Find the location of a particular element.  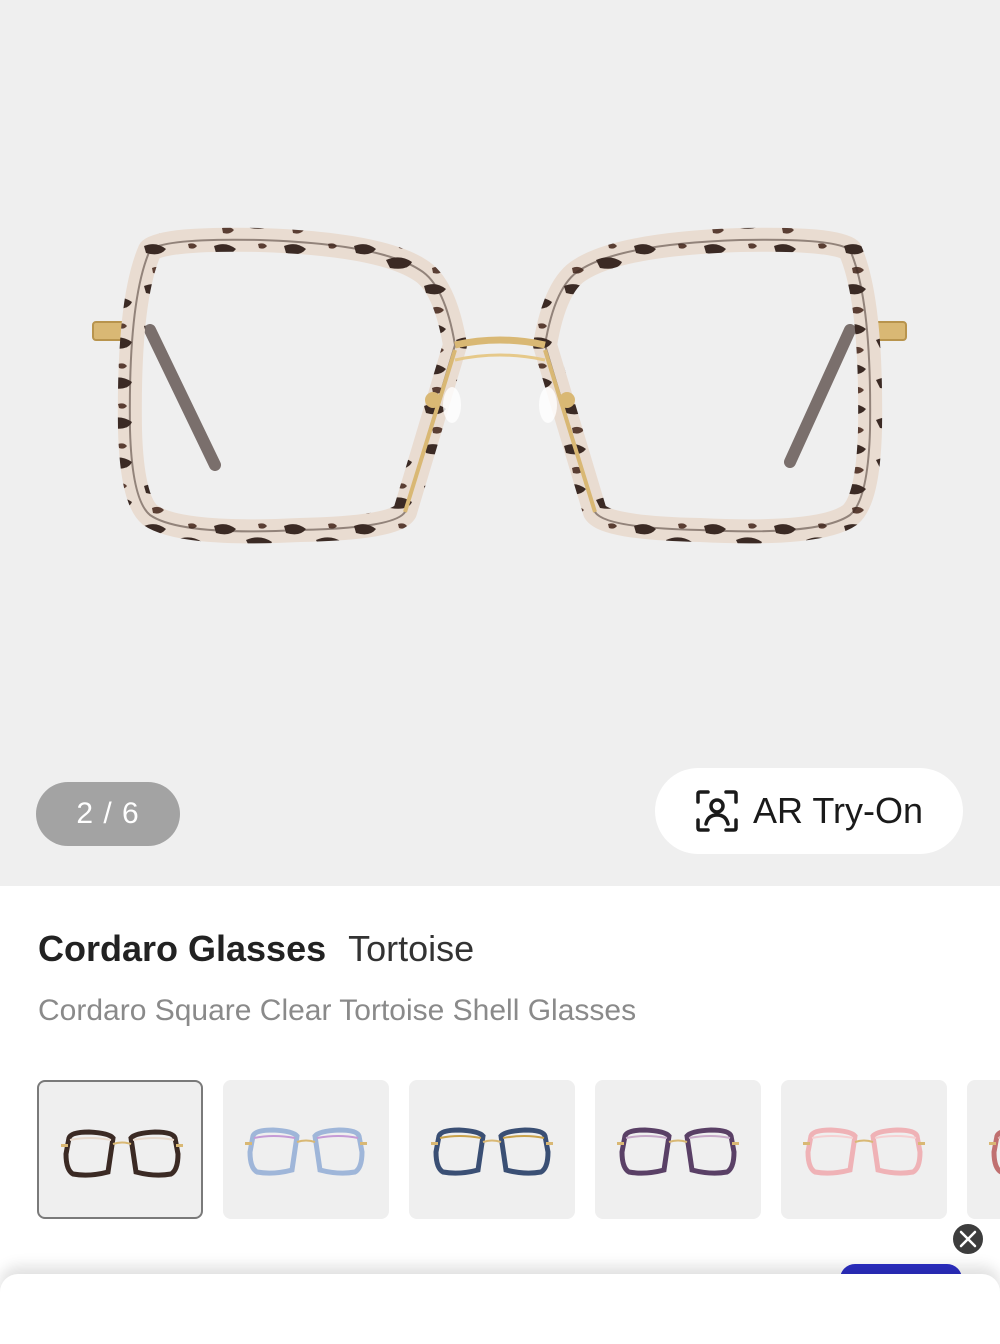

bottom-sheet is located at coordinates (500, 1309).